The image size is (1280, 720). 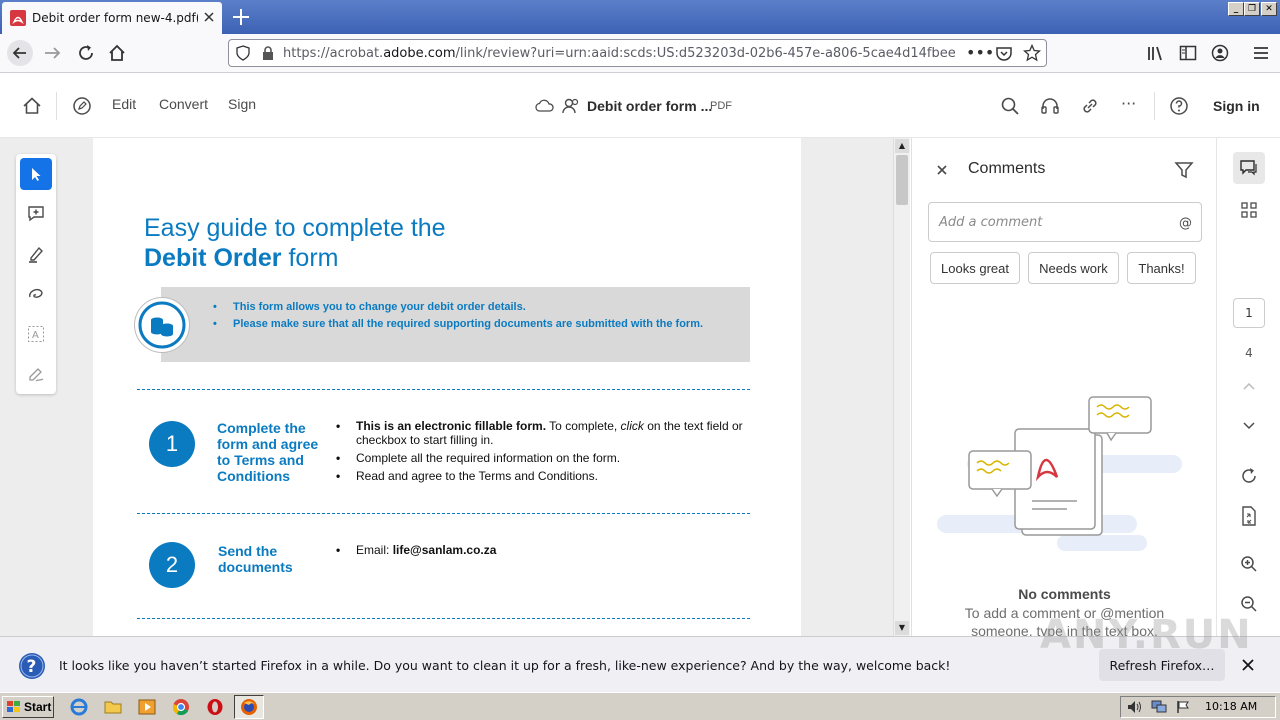 What do you see at coordinates (1159, 707) in the screenshot?
I see `network-icon` at bounding box center [1159, 707].